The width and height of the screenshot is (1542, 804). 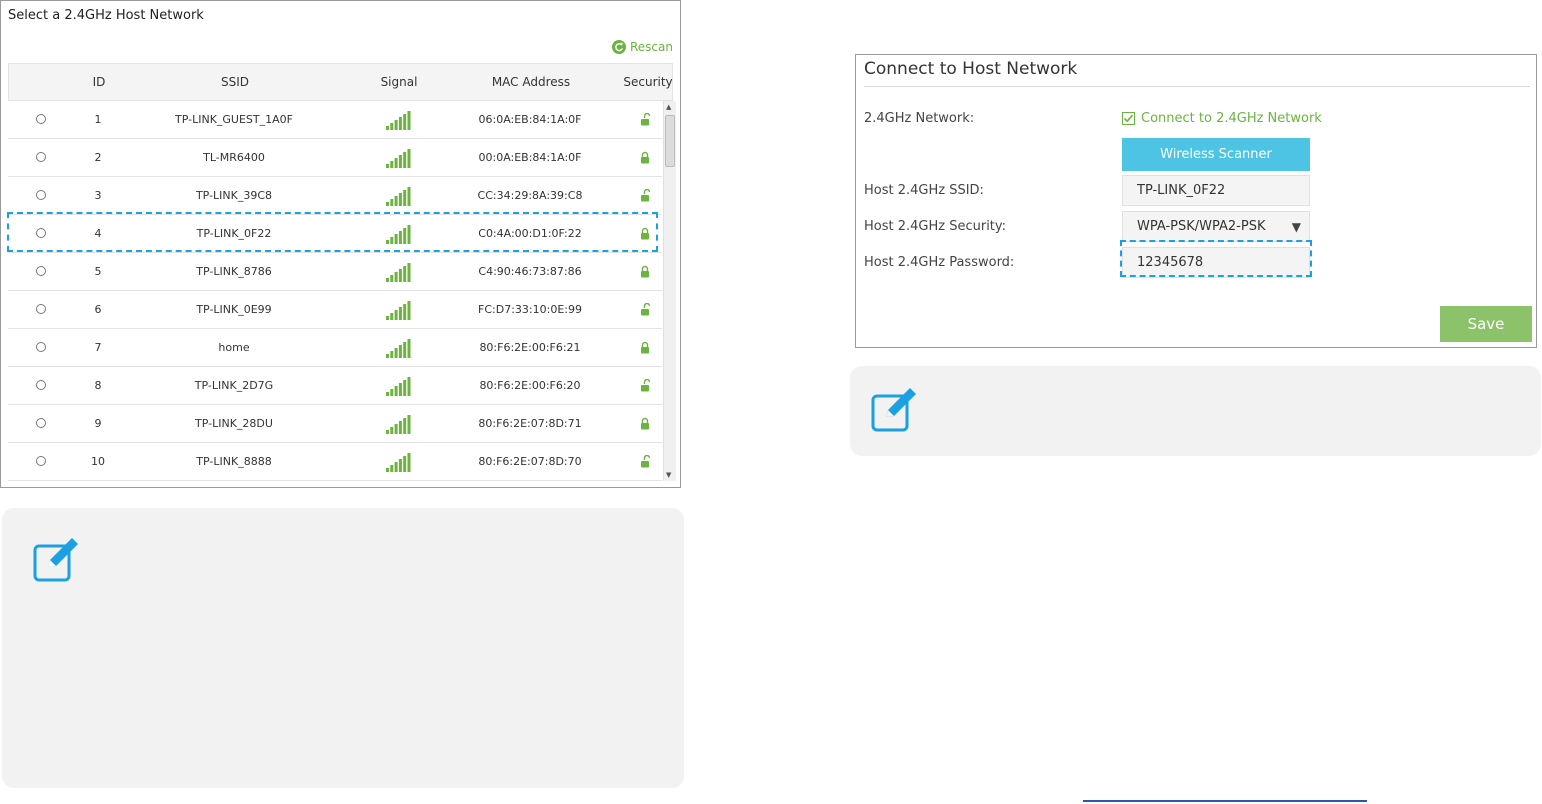 What do you see at coordinates (1231, 118) in the screenshot?
I see `connect-network-label: Connect to 2.4GHz Network` at bounding box center [1231, 118].